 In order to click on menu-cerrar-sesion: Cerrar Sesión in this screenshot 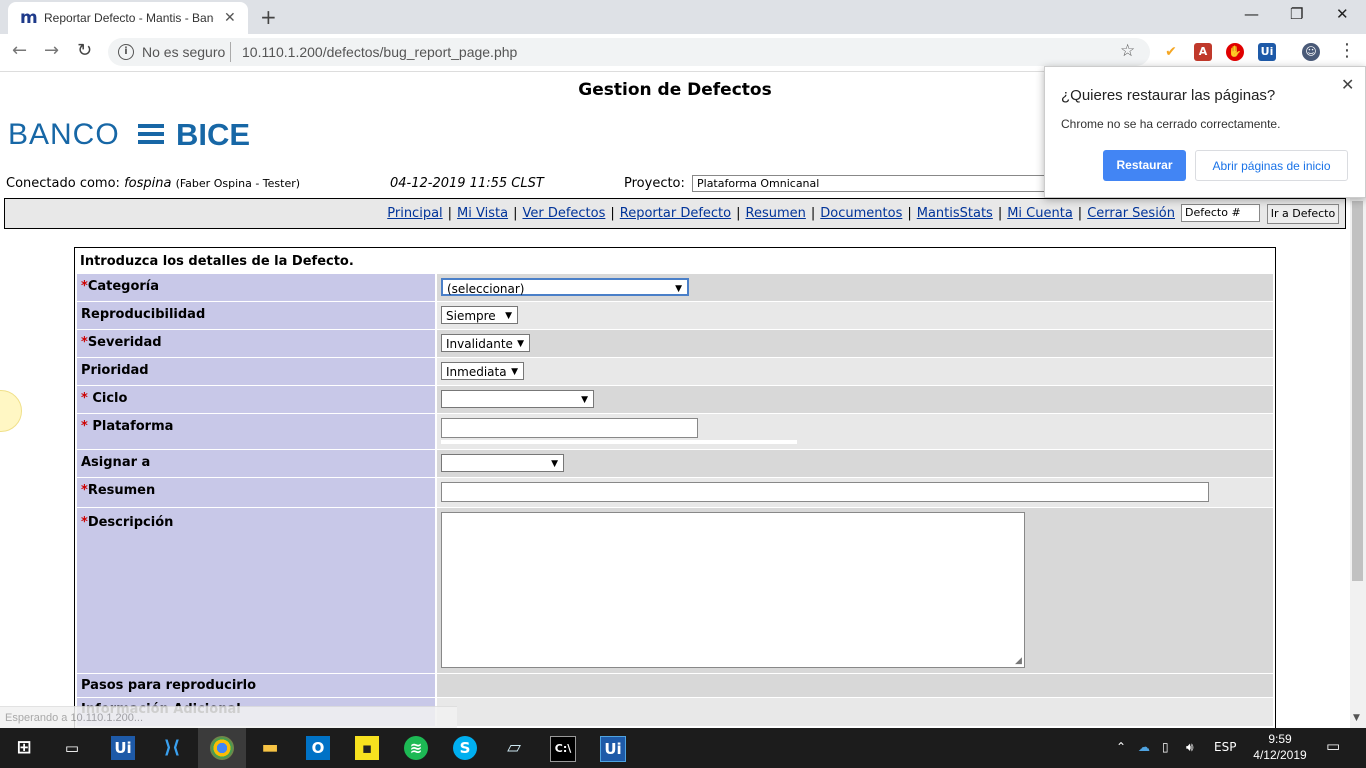, I will do `click(1131, 213)`.